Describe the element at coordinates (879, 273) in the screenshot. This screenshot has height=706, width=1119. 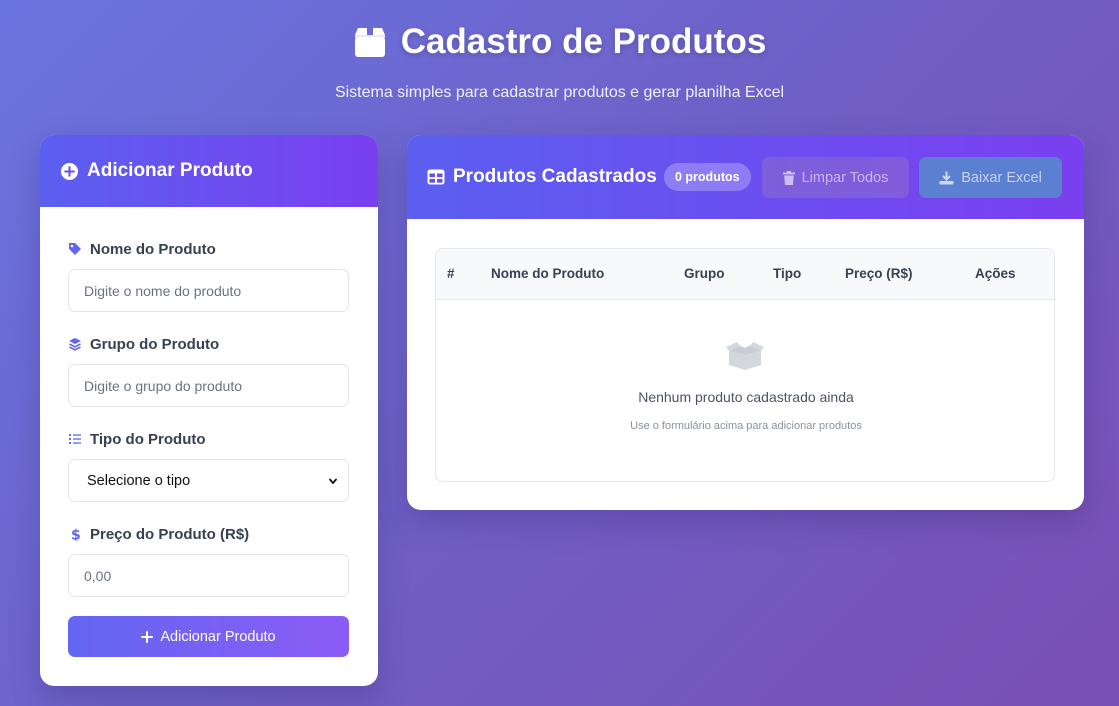
I see `column-header-price: Preço (R$)` at that location.